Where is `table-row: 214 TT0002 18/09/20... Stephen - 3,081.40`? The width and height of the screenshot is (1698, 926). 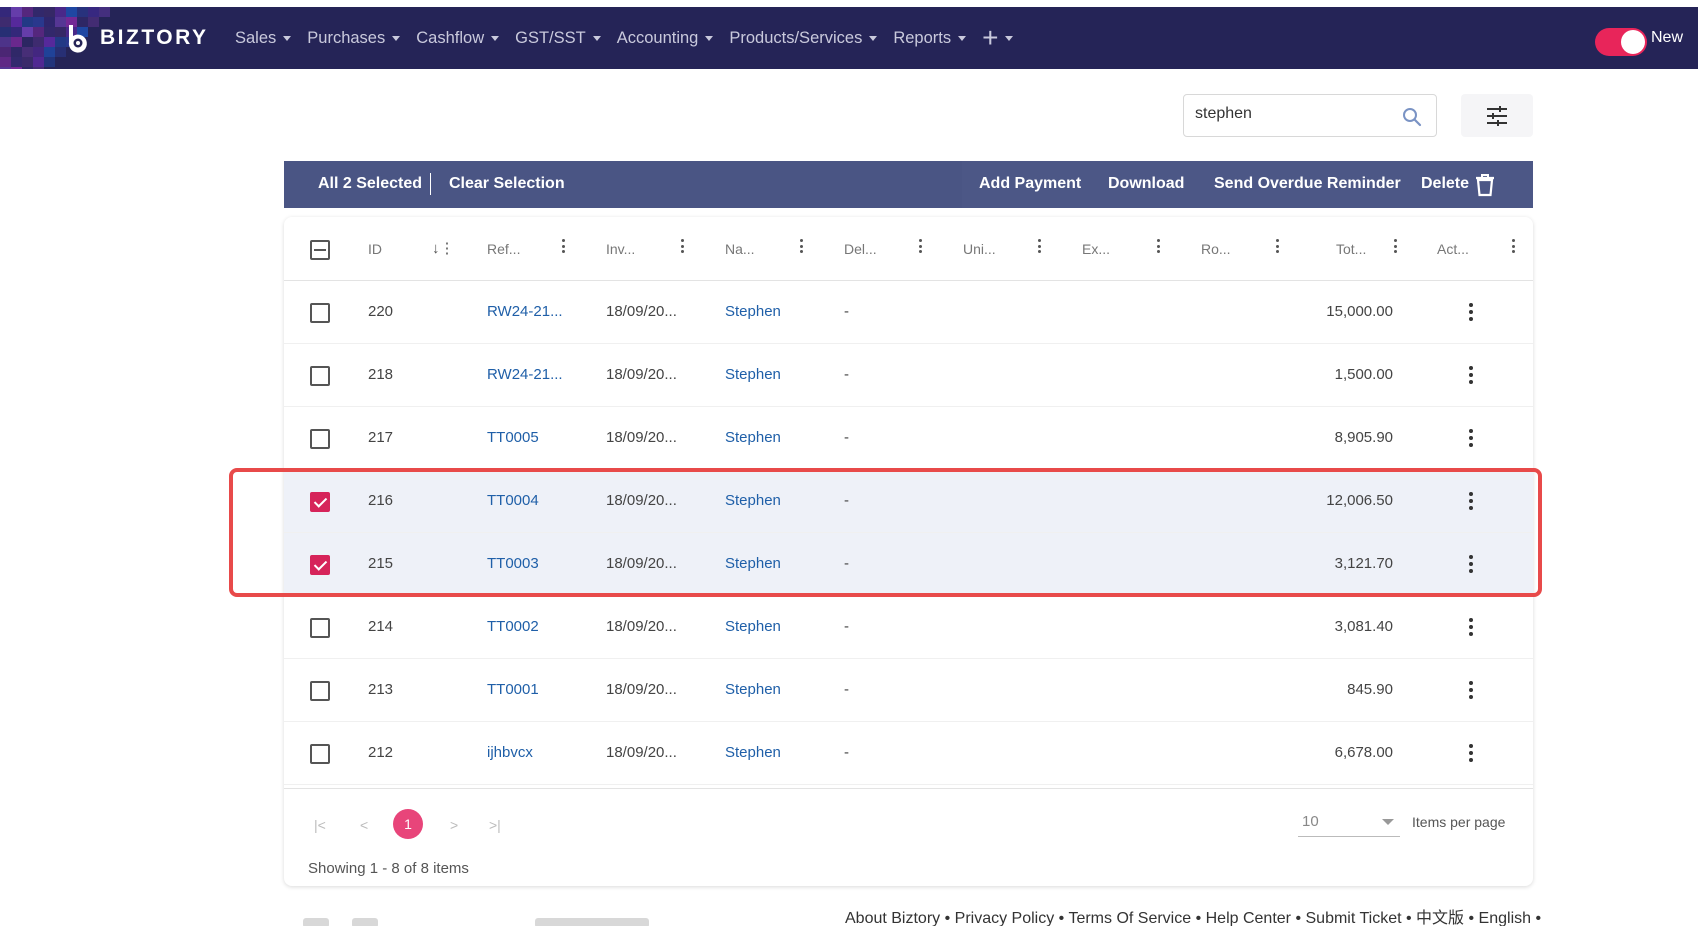
table-row: 214 TT0002 18/09/20... Stephen - 3,081.40 is located at coordinates (908, 627).